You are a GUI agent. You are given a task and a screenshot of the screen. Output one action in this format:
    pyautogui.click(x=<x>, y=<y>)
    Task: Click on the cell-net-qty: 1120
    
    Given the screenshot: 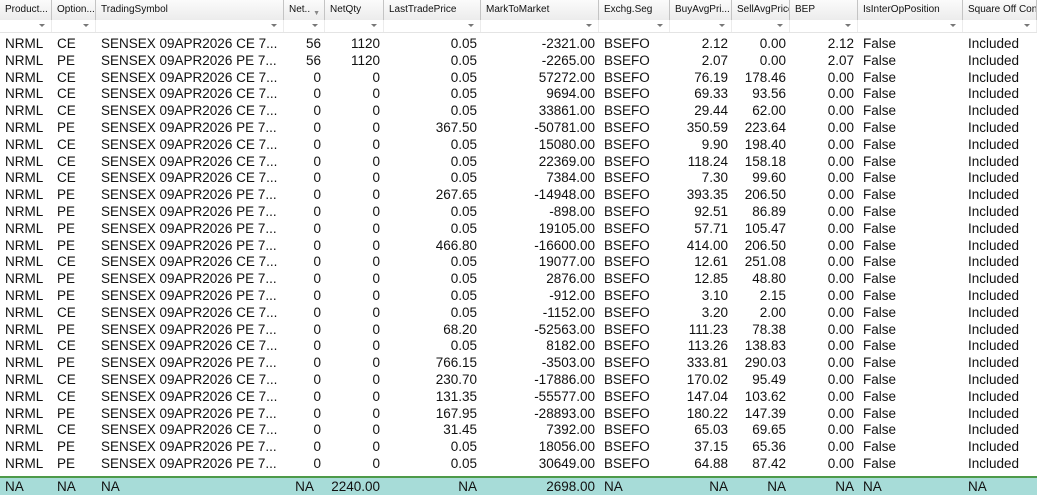 What is the action you would take?
    pyautogui.click(x=365, y=60)
    